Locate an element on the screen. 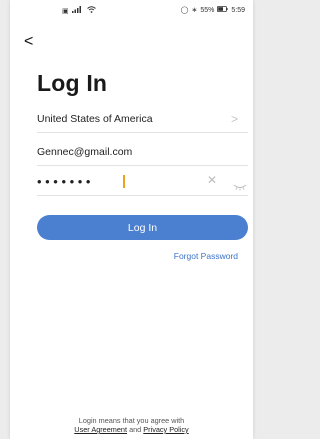  privacy-policy-link: Privacy Policy is located at coordinates (165, 429).